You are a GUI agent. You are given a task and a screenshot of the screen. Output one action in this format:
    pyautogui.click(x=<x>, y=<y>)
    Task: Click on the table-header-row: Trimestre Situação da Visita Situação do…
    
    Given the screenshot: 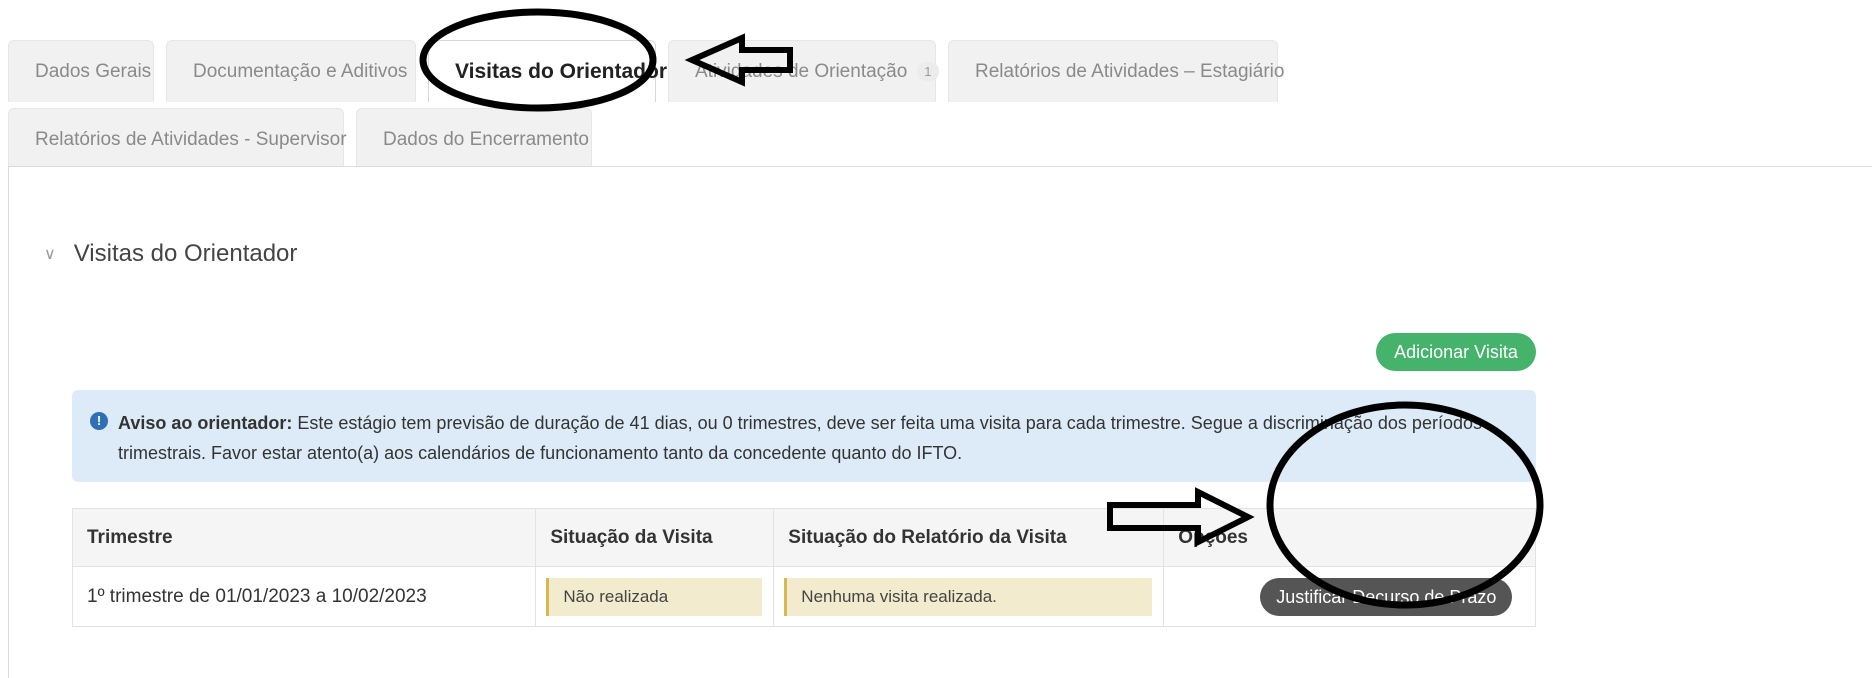 What is the action you would take?
    pyautogui.click(x=803, y=537)
    